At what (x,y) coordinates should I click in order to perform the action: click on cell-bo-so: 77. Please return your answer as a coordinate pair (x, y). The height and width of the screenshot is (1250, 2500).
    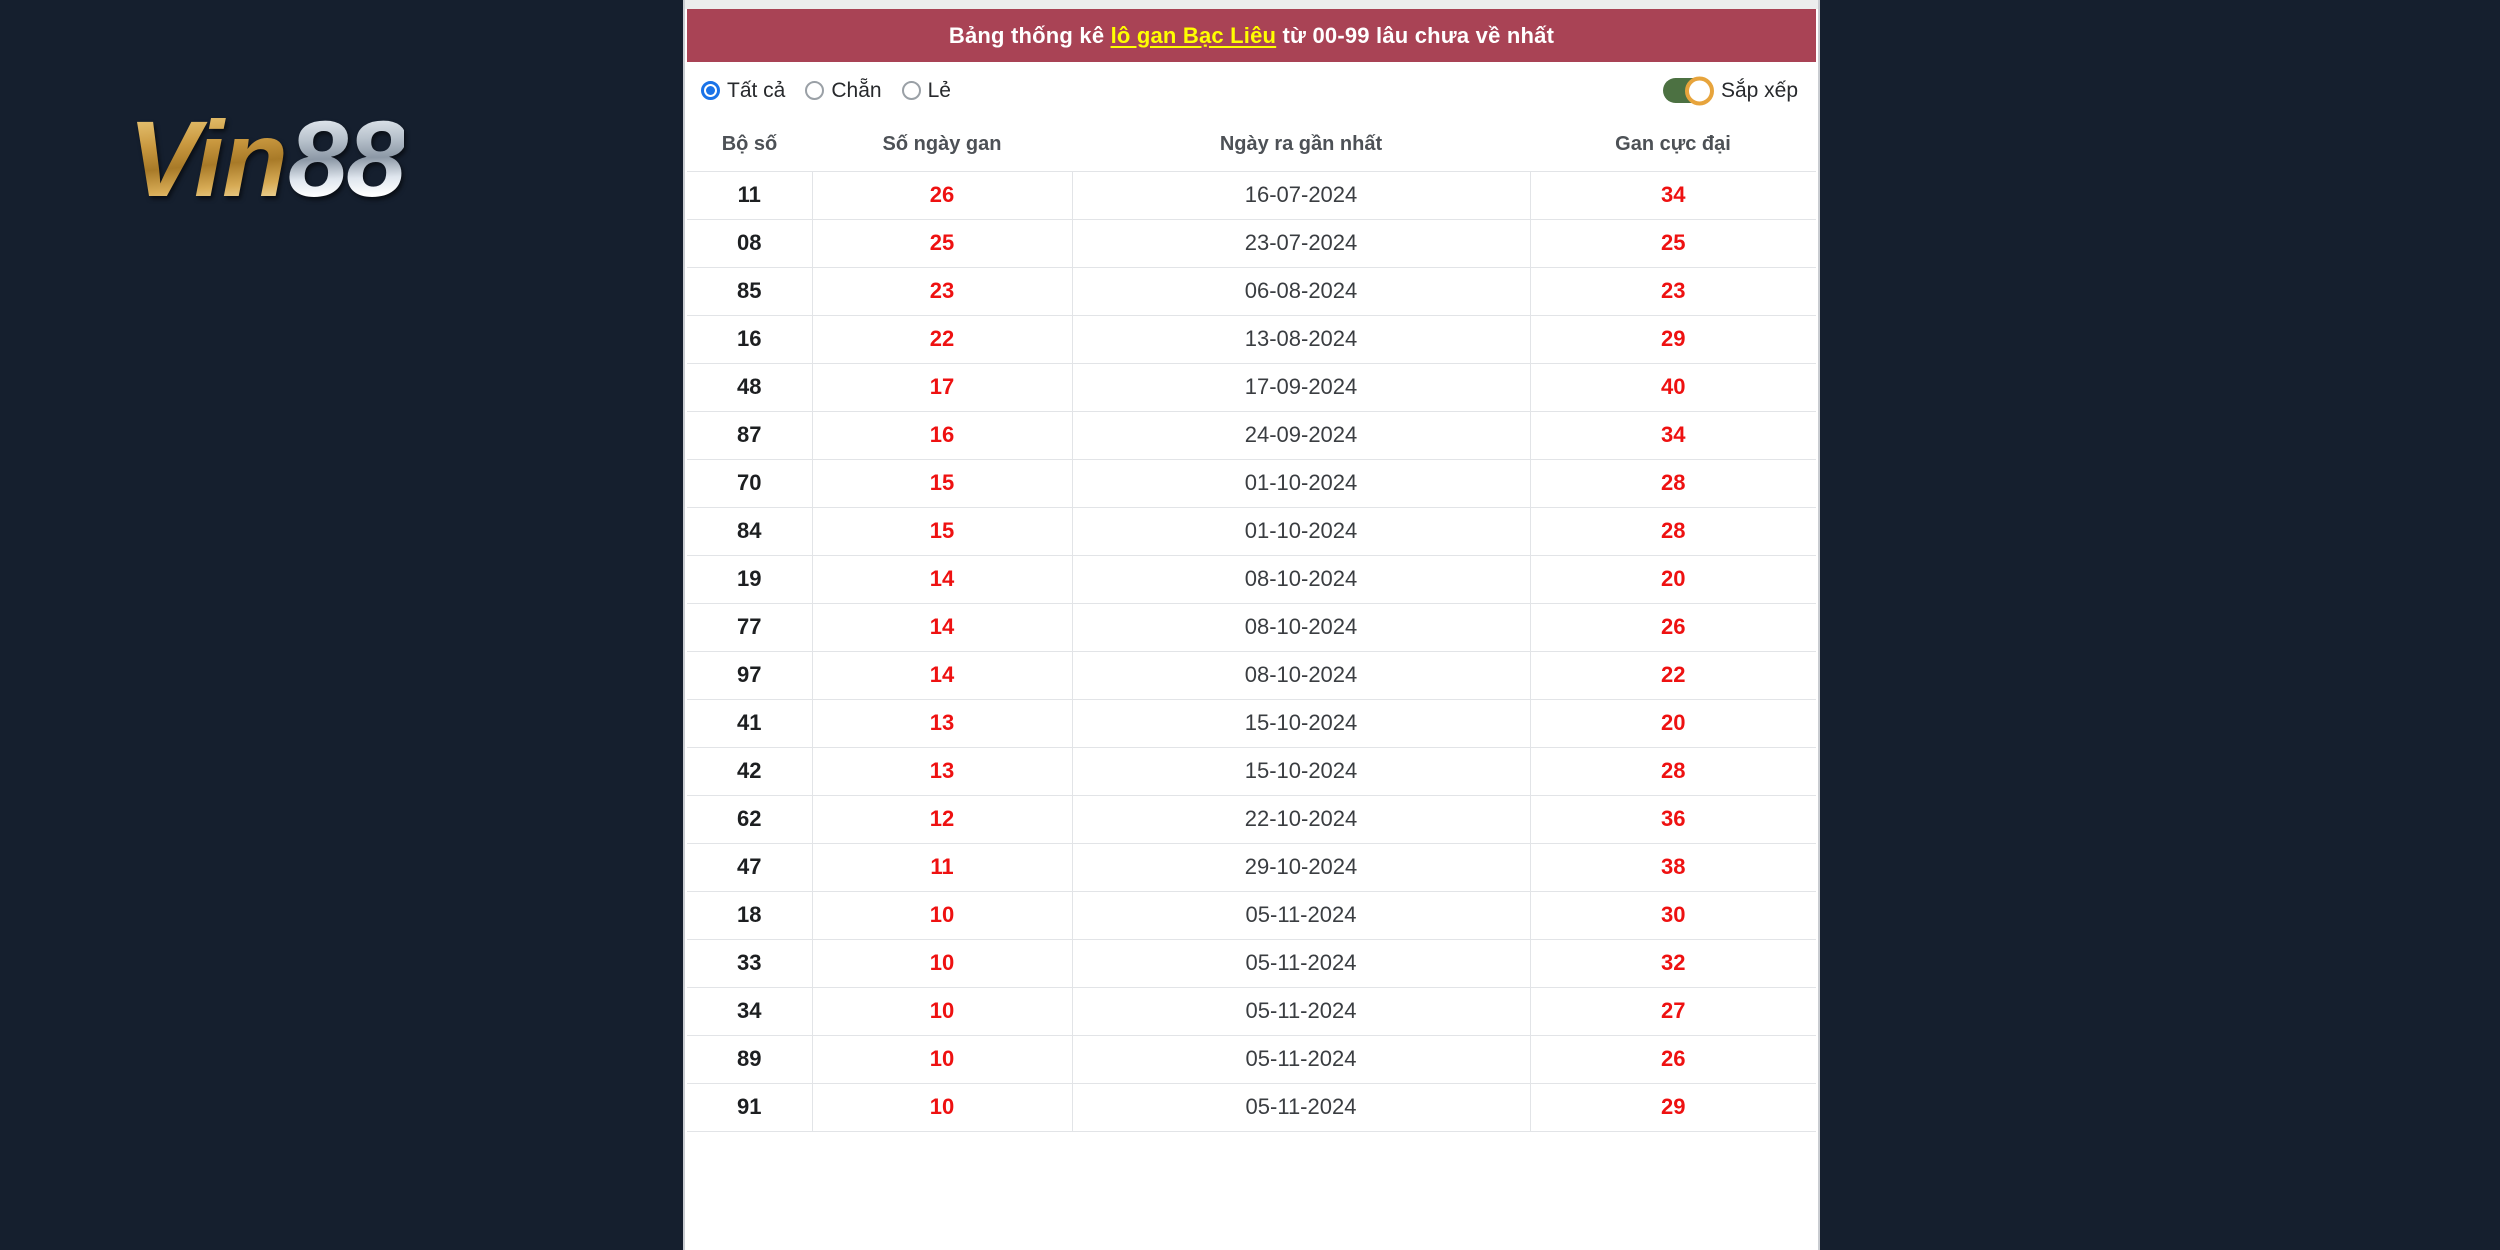
    Looking at the image, I should click on (750, 627).